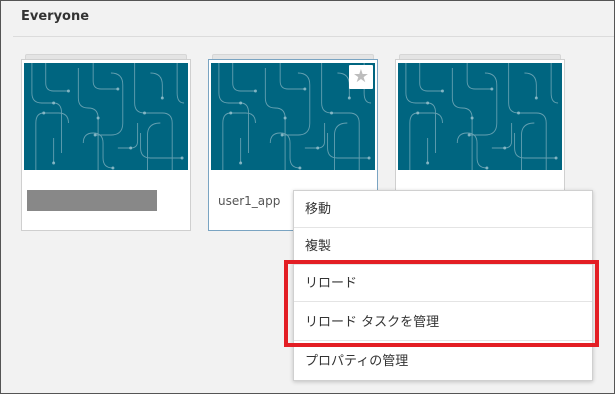  What do you see at coordinates (249, 201) in the screenshot?
I see `app-name-label: user1_app` at bounding box center [249, 201].